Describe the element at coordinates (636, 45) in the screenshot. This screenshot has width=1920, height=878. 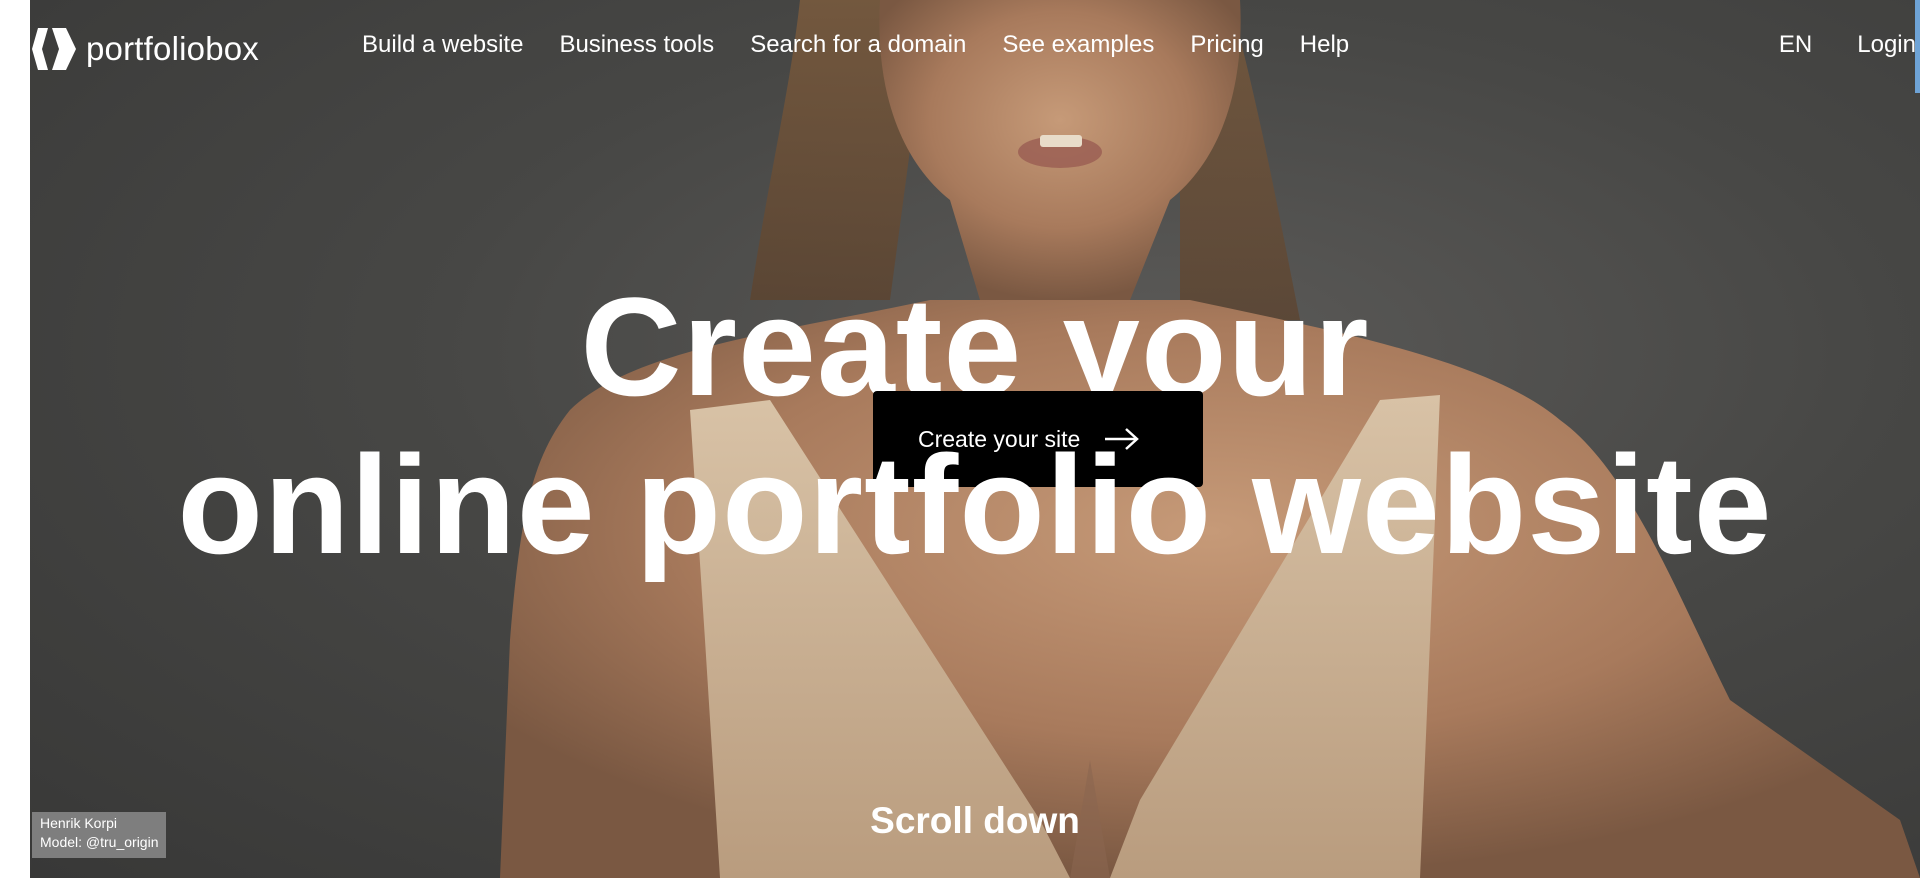
I see `nav-business-tools: Business tools` at that location.